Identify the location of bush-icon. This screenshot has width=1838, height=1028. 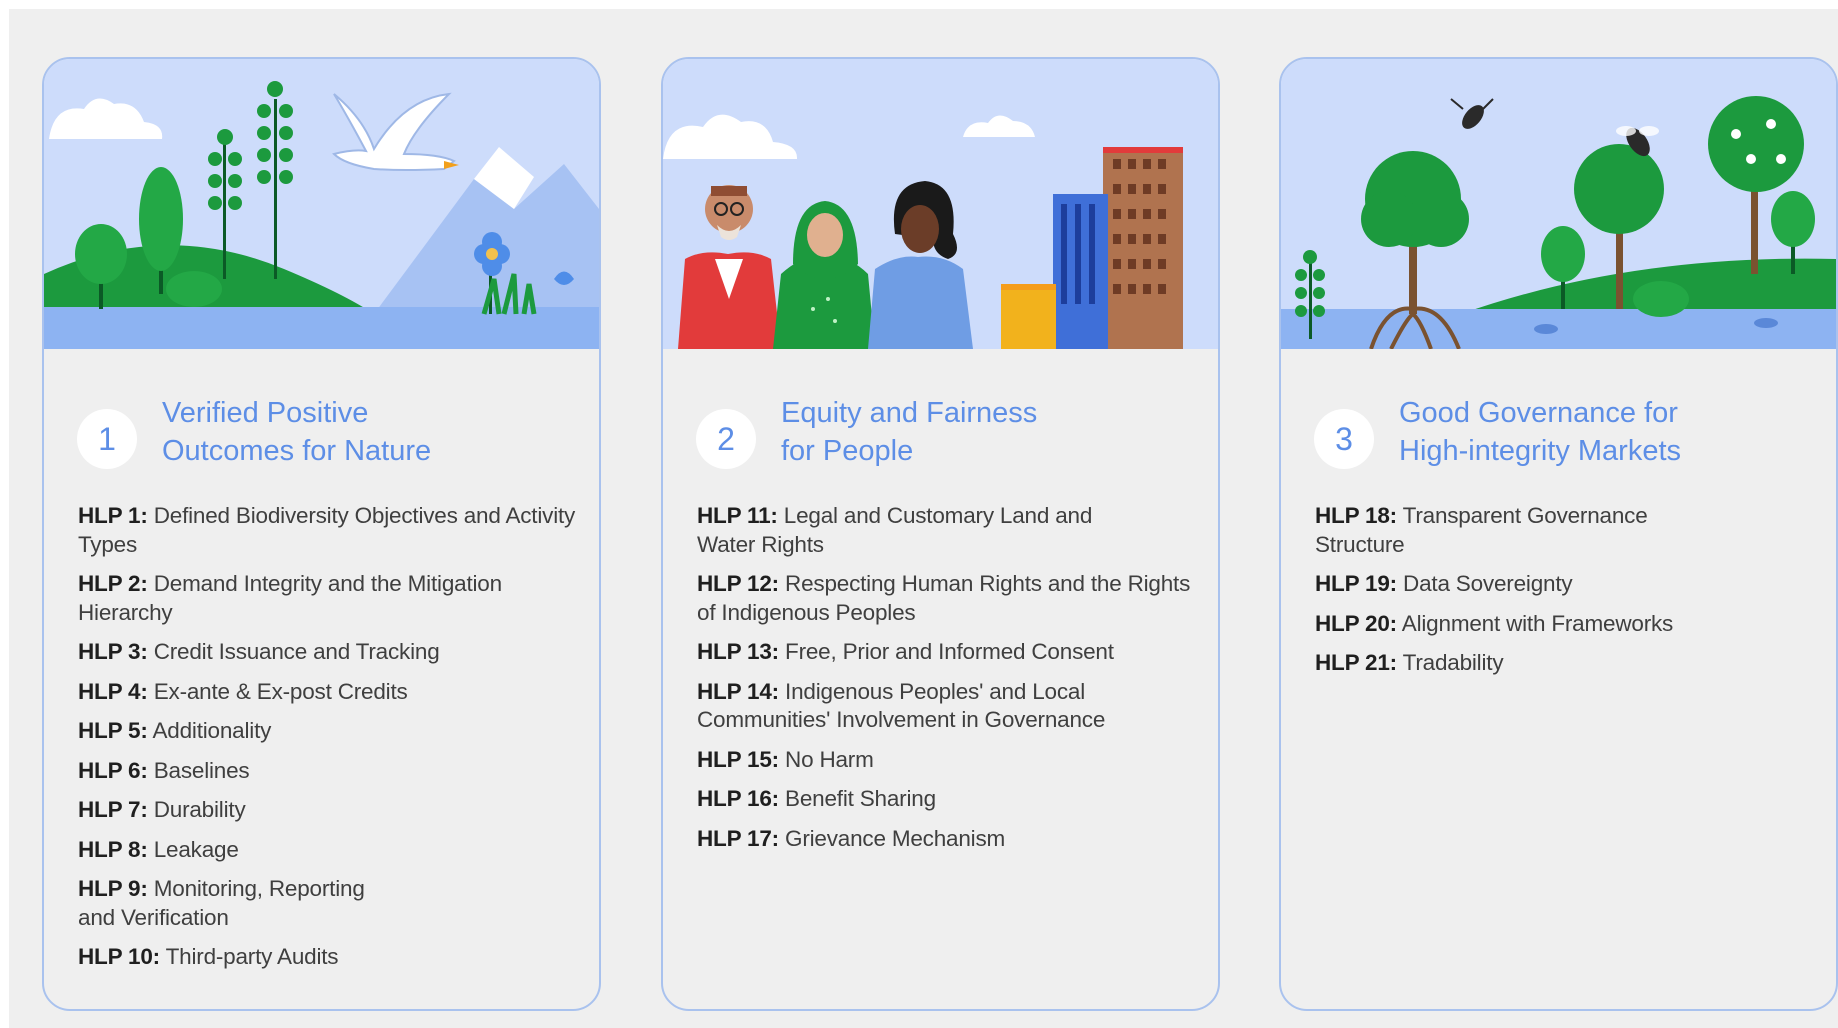
(194, 289).